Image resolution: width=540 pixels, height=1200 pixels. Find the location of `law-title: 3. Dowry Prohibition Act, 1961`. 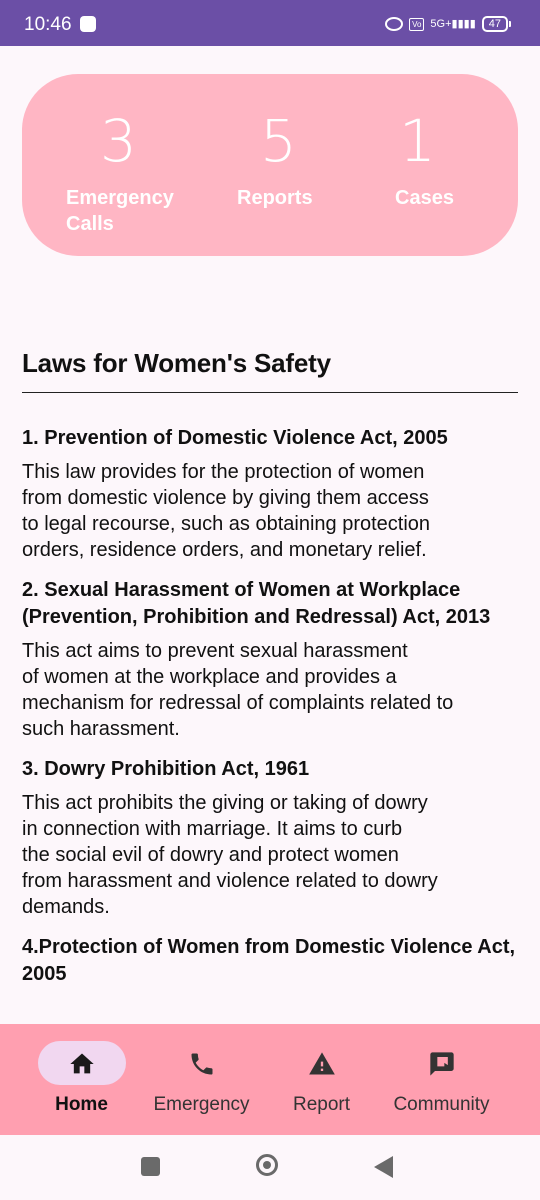

law-title: 3. Dowry Prohibition Act, 1961 is located at coordinates (166, 769).